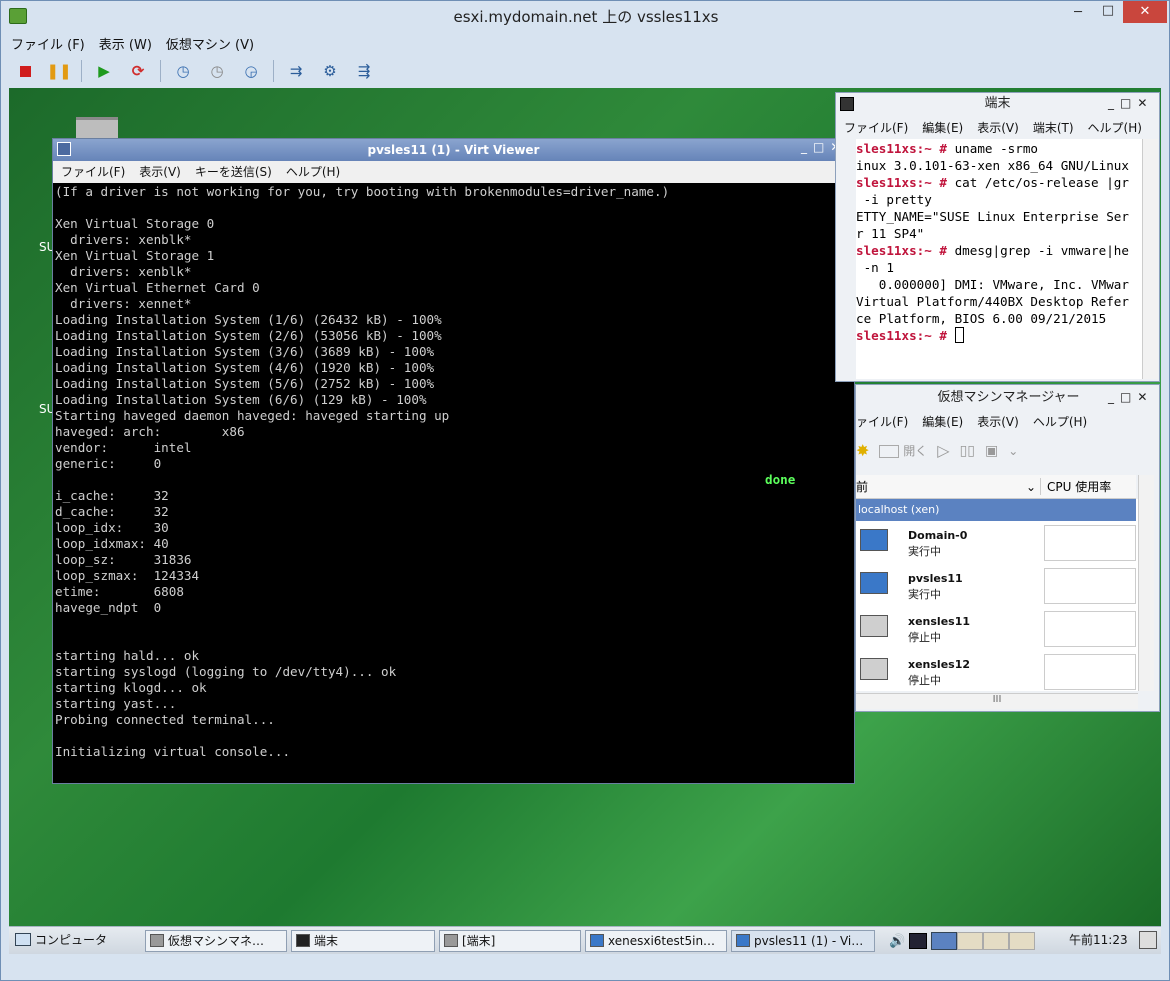 The width and height of the screenshot is (1170, 981). What do you see at coordinates (1098, 940) in the screenshot?
I see `clock: 午前11:23` at bounding box center [1098, 940].